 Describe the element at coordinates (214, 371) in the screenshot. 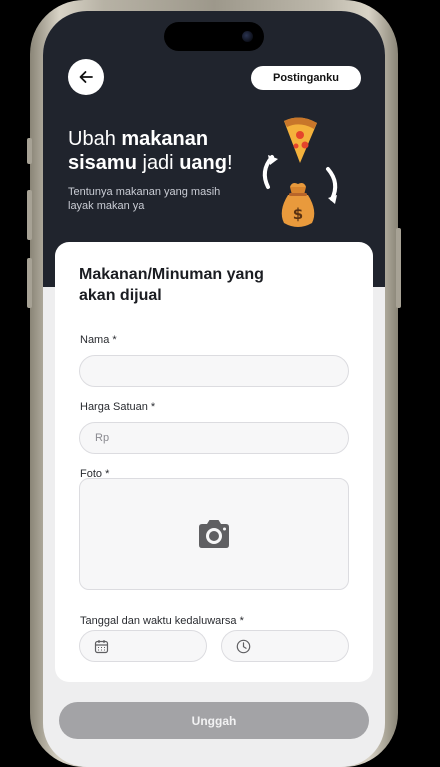

I see `name-input` at that location.